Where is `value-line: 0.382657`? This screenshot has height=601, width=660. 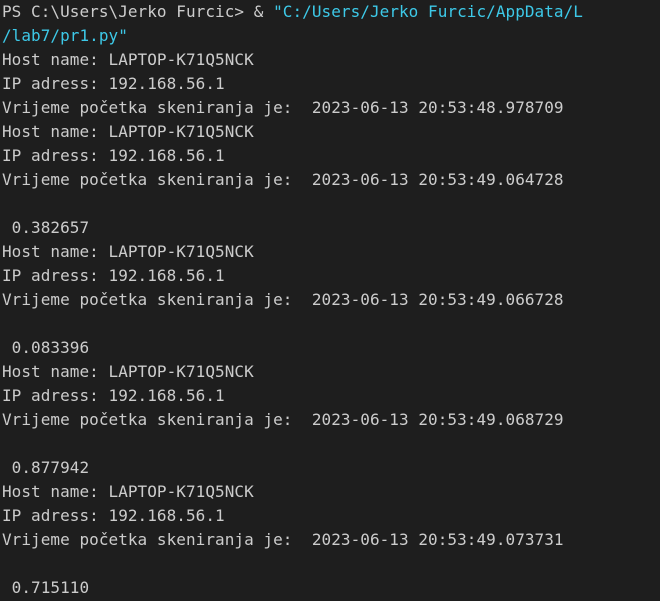
value-line: 0.382657 is located at coordinates (46, 227).